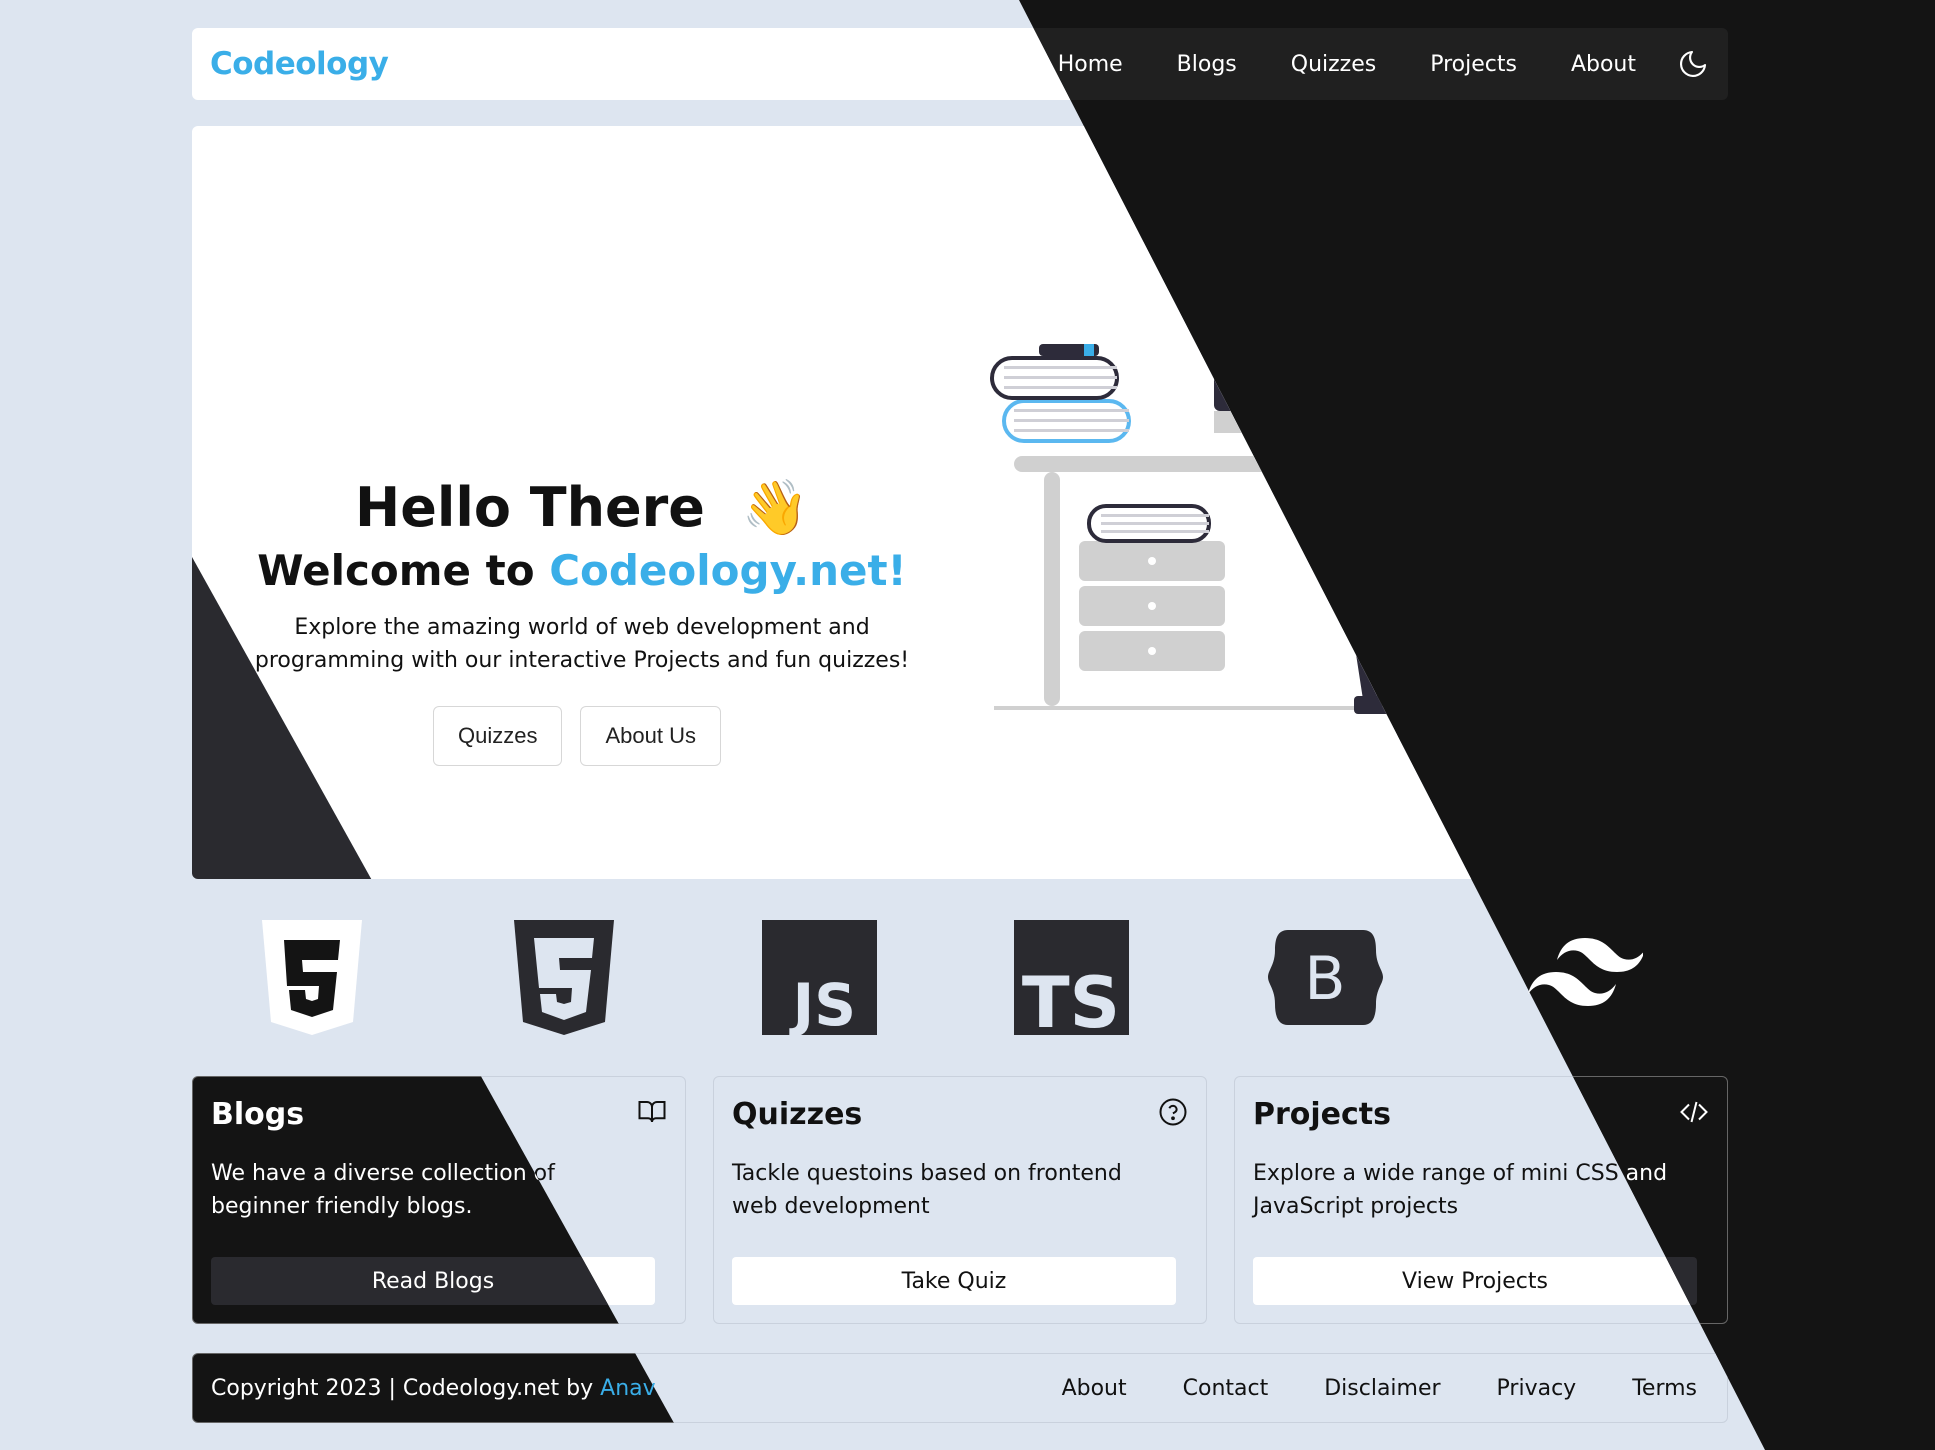 This screenshot has width=1935, height=1450. Describe the element at coordinates (927, 1173) in the screenshot. I see `card-quizzes-text-line1: Tackle questoins based on frontend` at that location.